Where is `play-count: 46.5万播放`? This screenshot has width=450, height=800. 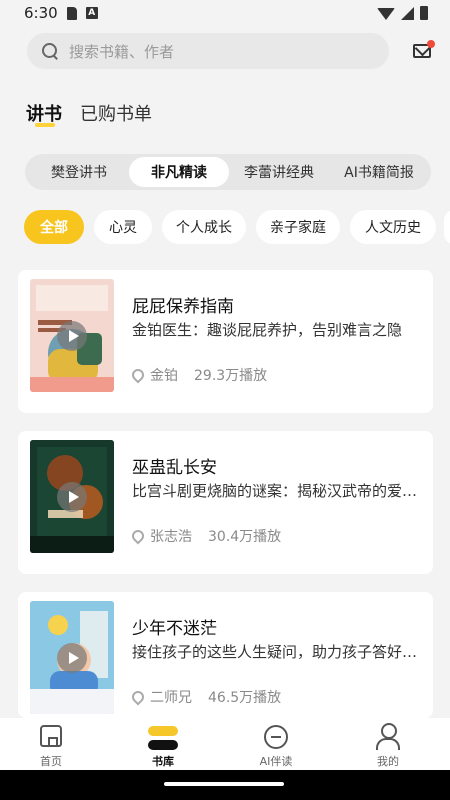 play-count: 46.5万播放 is located at coordinates (245, 698).